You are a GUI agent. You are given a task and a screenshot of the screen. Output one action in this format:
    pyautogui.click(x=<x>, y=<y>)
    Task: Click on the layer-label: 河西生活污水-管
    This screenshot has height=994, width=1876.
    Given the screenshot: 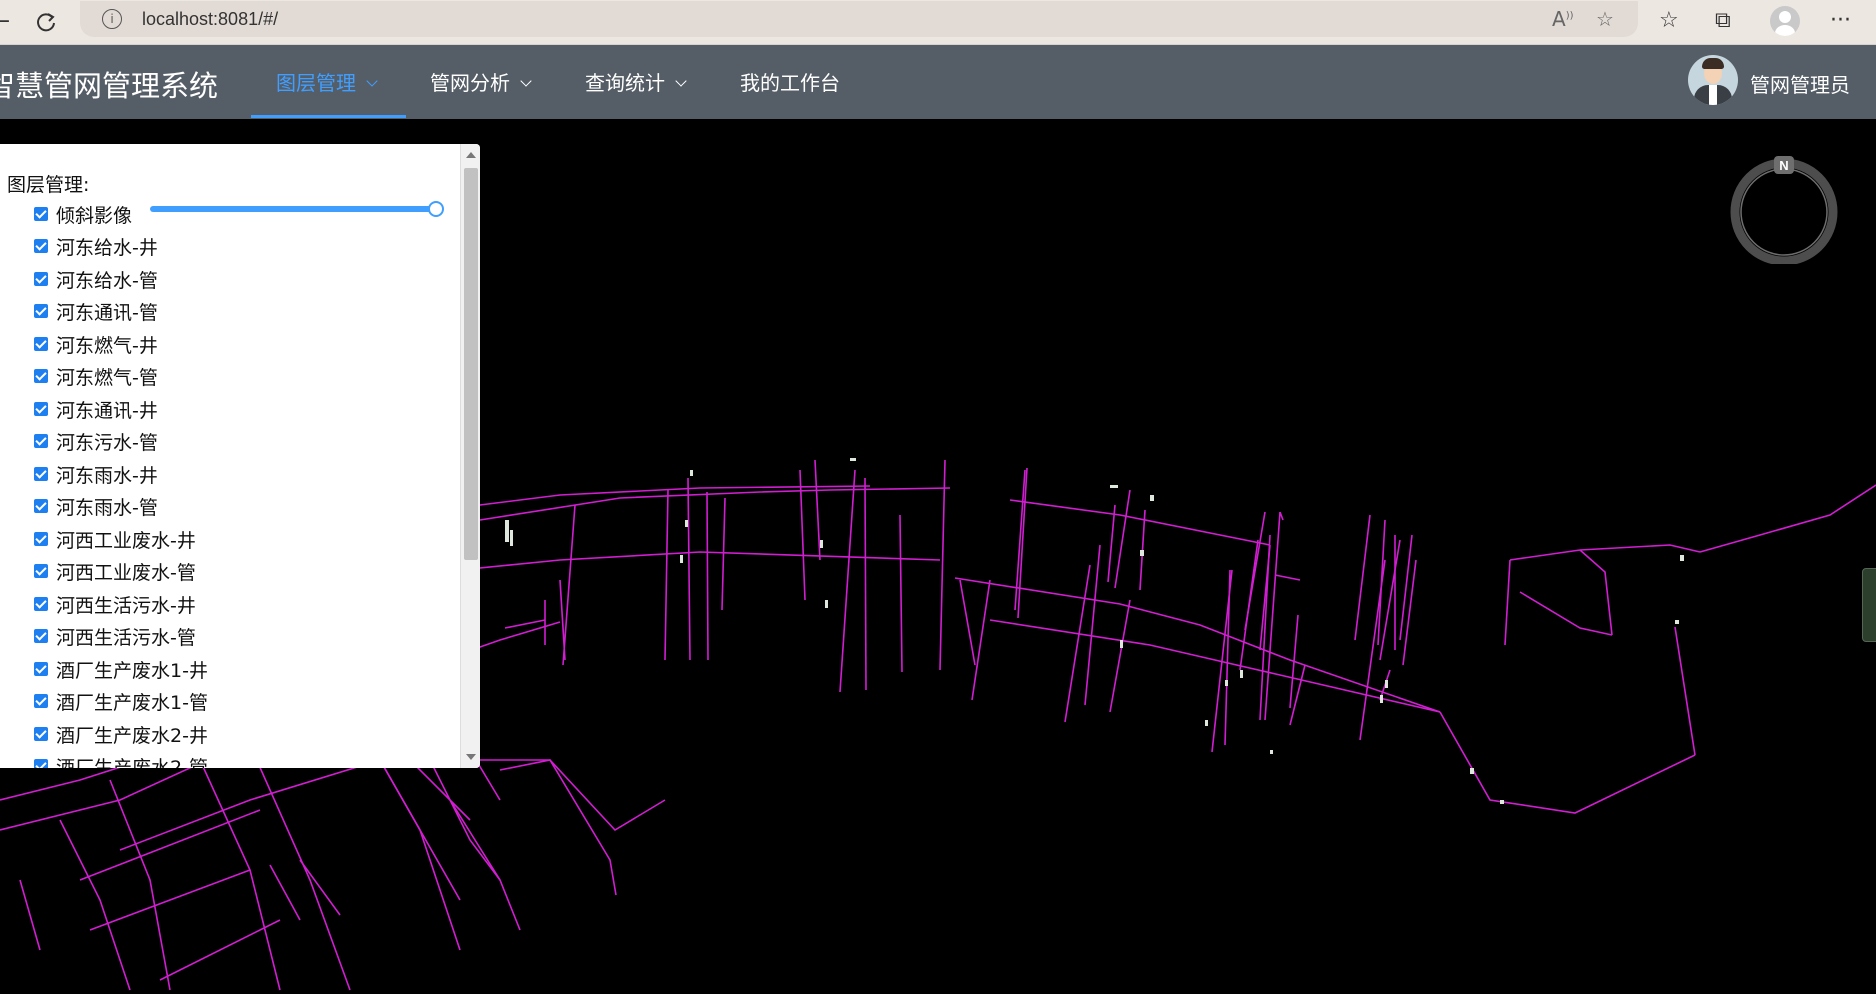 What is the action you would take?
    pyautogui.click(x=126, y=638)
    